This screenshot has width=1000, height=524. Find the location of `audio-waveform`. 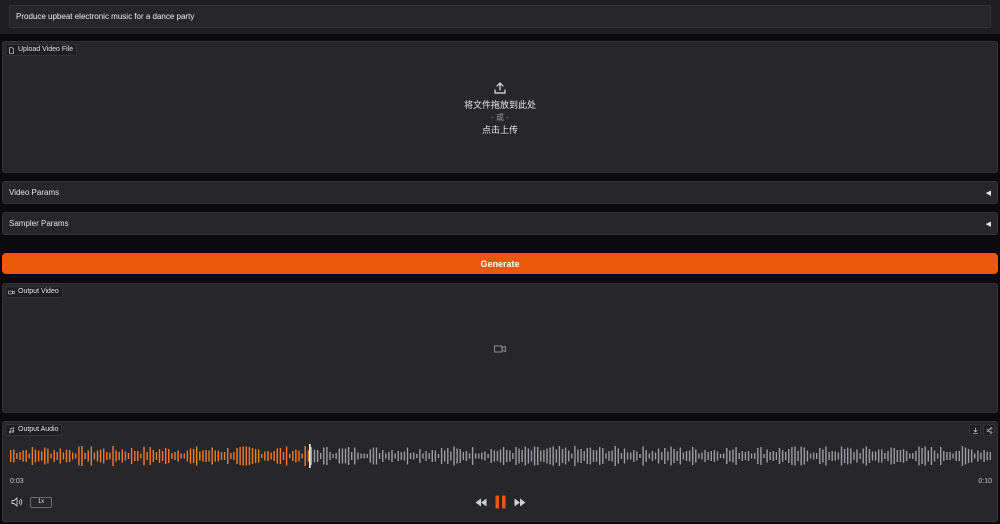

audio-waveform is located at coordinates (501, 456).